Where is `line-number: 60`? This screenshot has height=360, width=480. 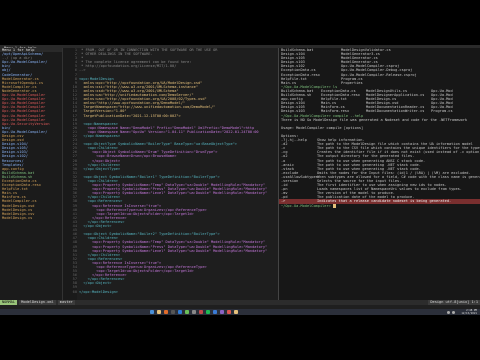
line-number: 60 is located at coordinates (74, 291).